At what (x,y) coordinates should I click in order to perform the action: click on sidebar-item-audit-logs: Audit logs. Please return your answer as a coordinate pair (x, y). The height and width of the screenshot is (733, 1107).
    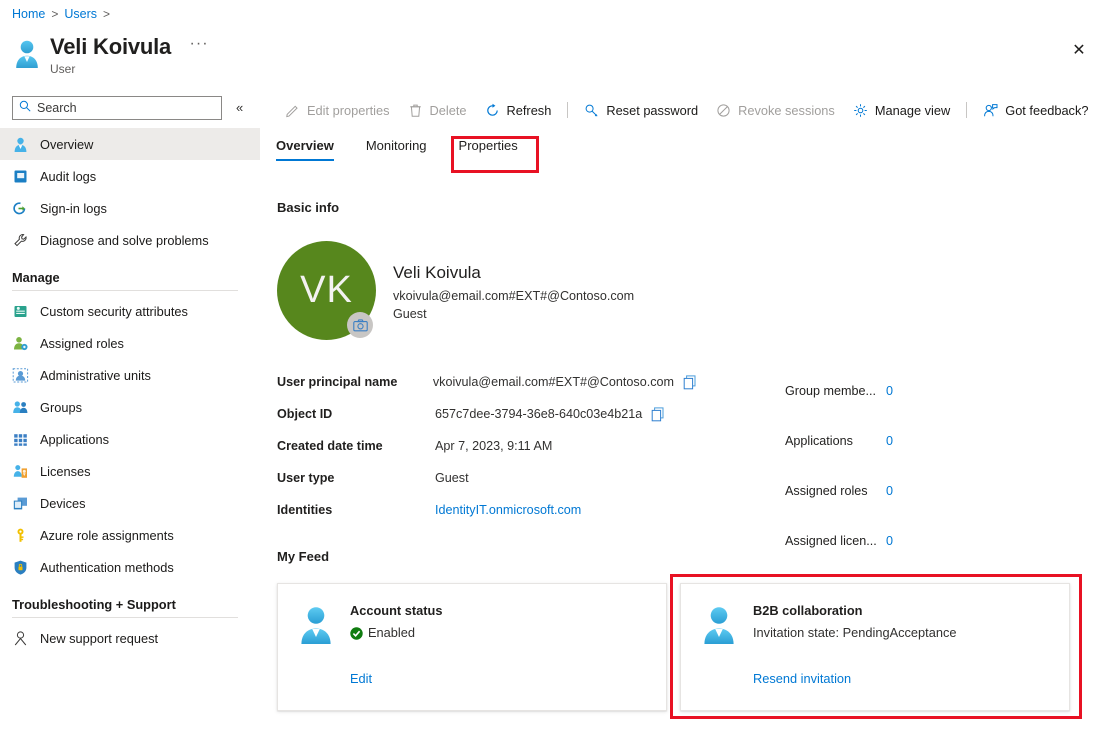
    Looking at the image, I should click on (130, 176).